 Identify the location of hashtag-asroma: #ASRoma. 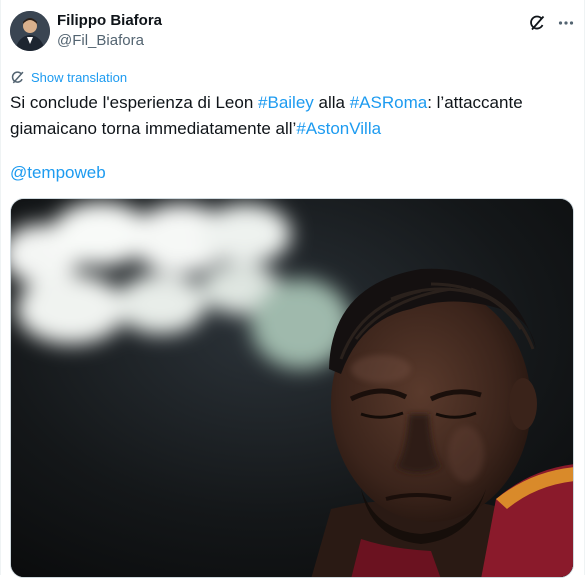
(388, 102).